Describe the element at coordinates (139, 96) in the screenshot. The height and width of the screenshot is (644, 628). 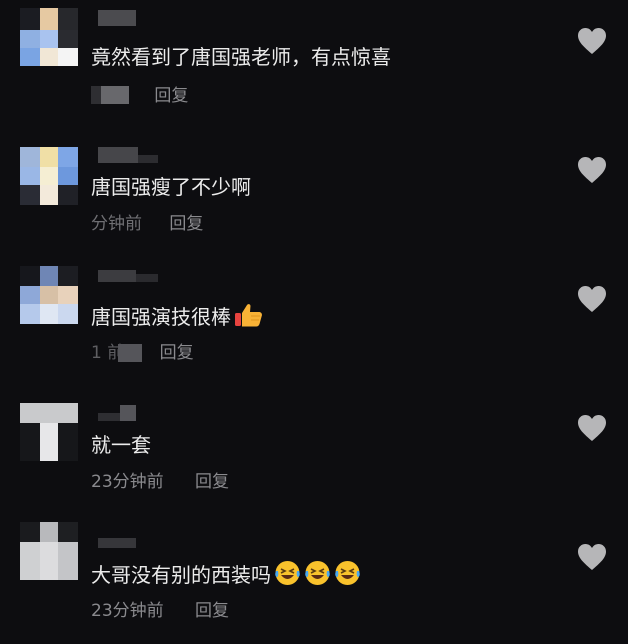
I see `comment-meta: 回复` at that location.